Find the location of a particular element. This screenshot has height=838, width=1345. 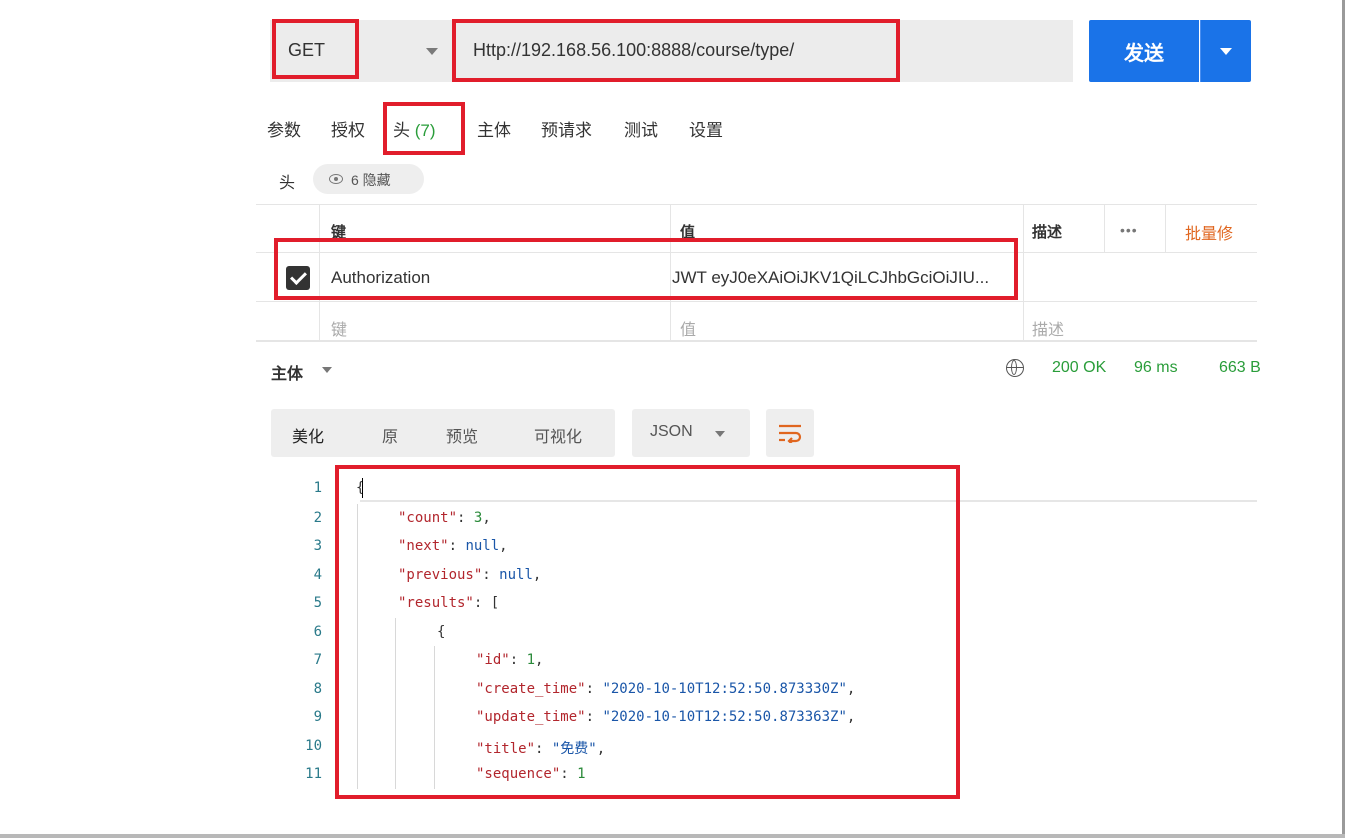

tab-auth: 授权 is located at coordinates (348, 128).